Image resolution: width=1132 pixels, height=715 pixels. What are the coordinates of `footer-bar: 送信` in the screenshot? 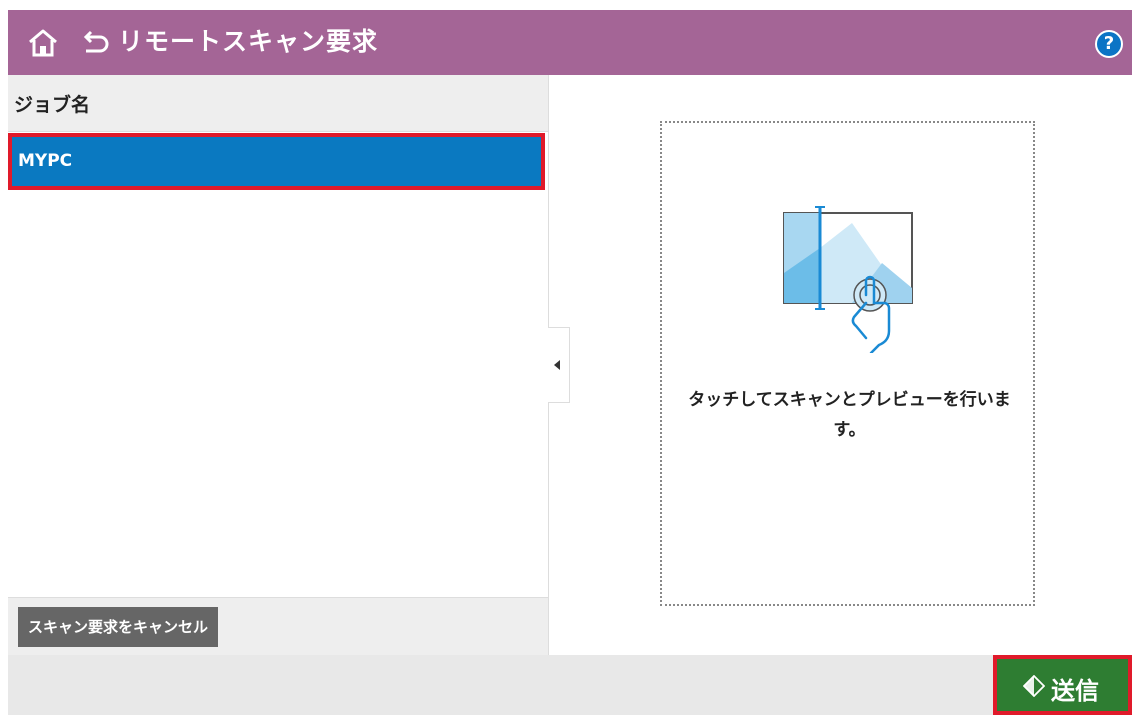 It's located at (570, 685).